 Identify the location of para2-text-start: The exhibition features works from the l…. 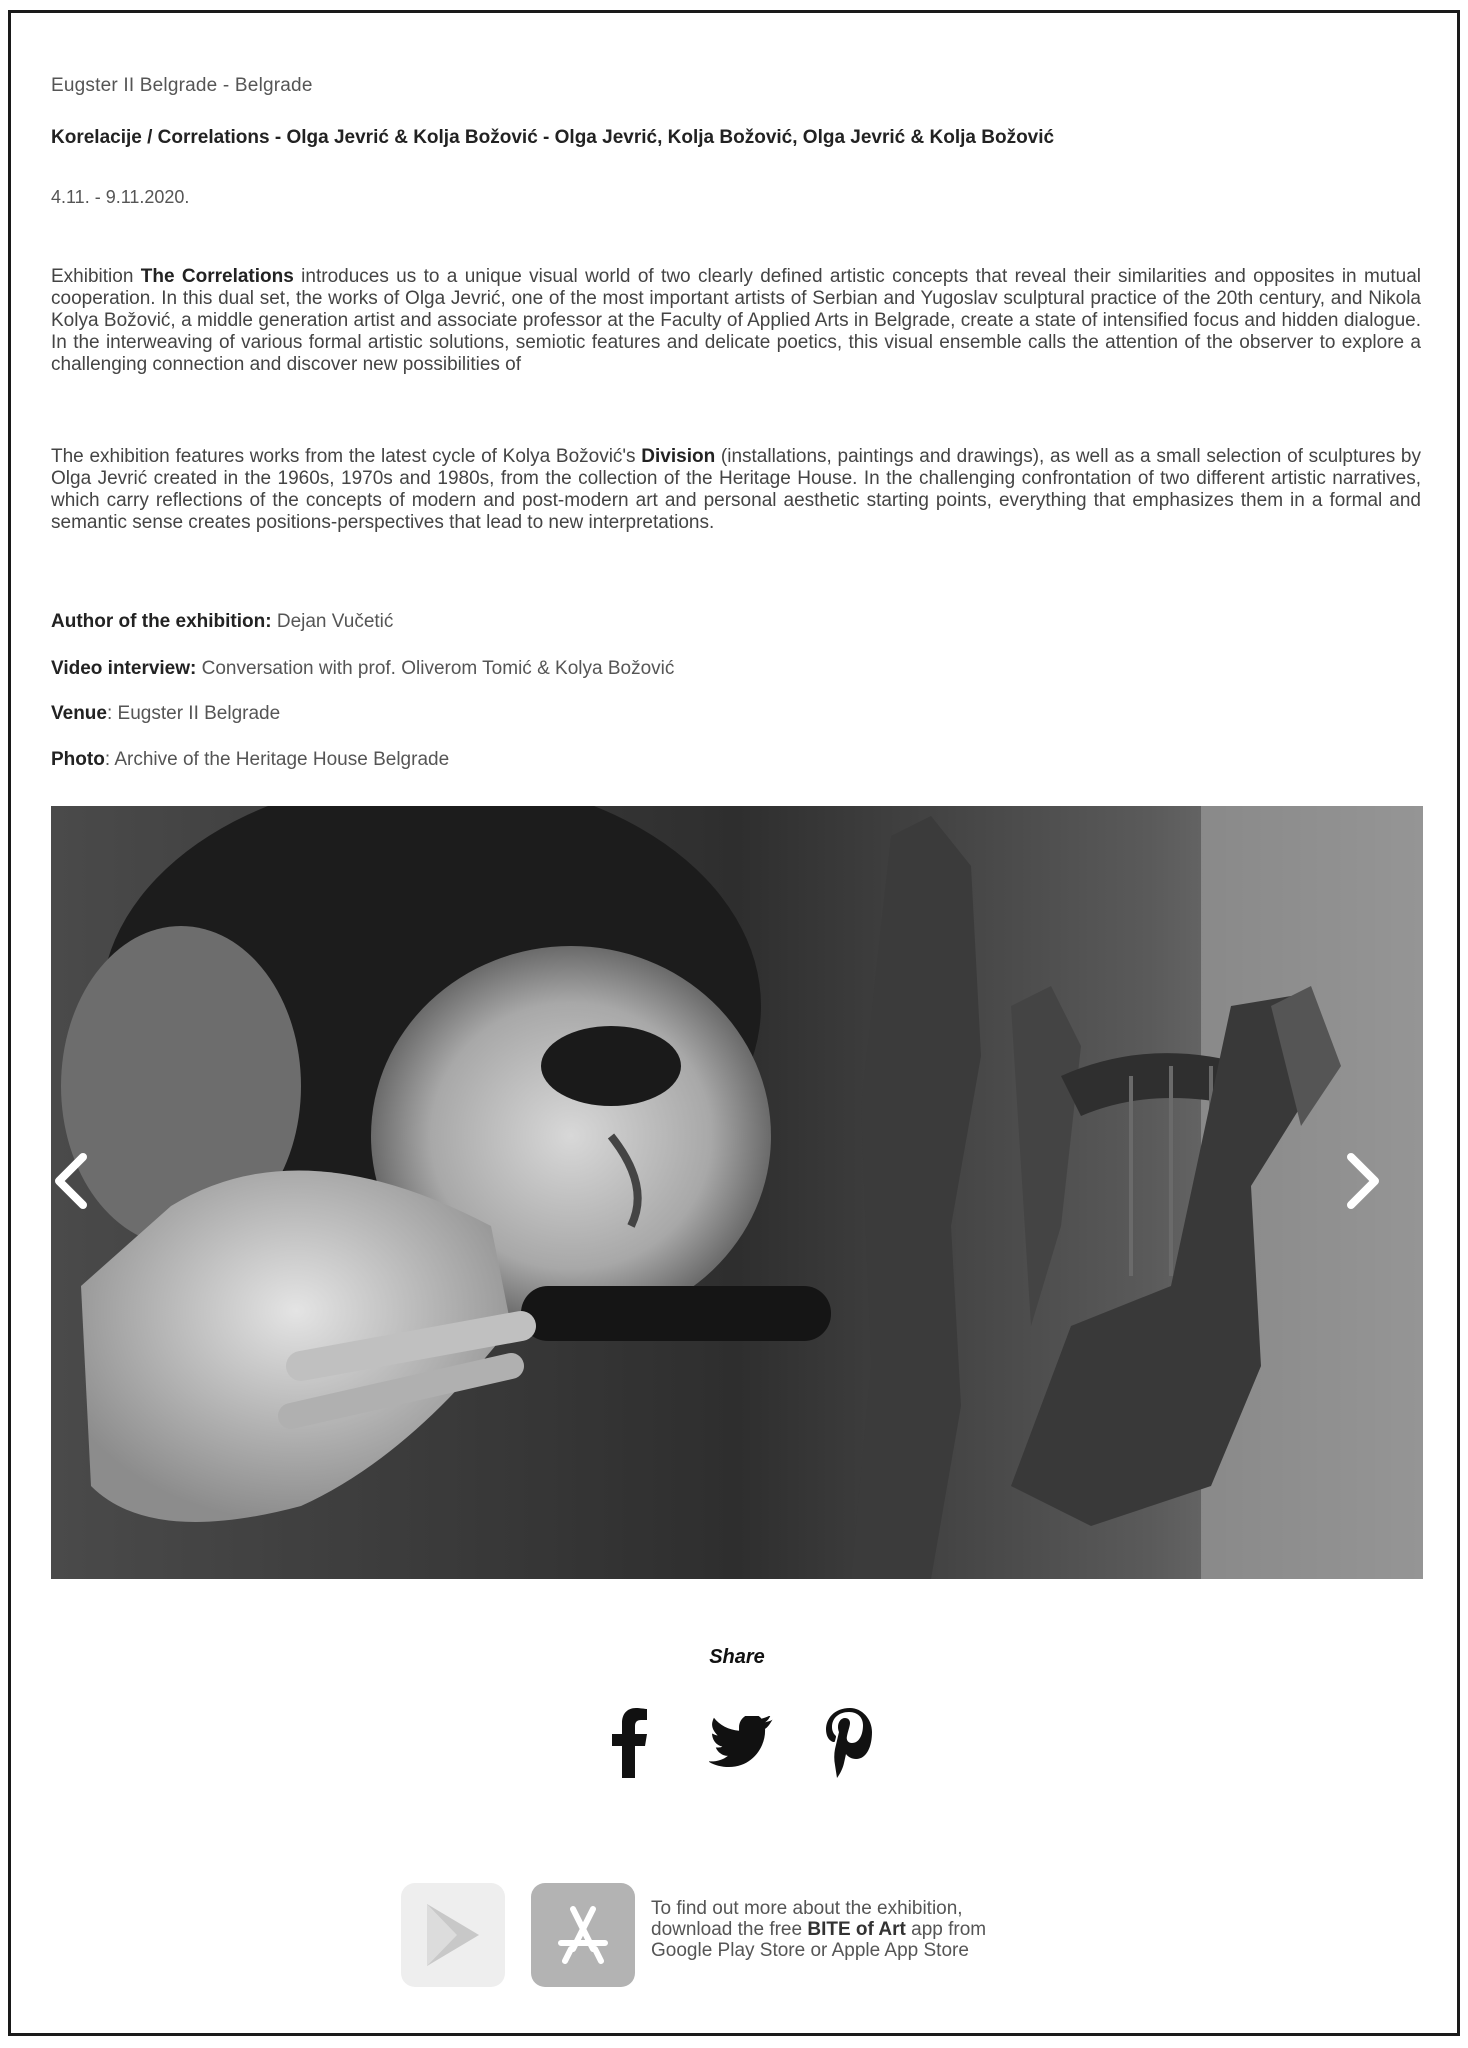
(346, 456).